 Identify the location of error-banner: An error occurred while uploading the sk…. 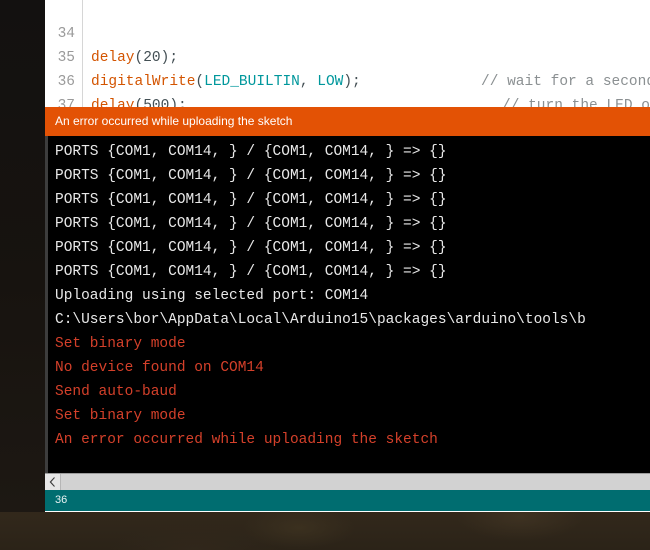
(347, 121).